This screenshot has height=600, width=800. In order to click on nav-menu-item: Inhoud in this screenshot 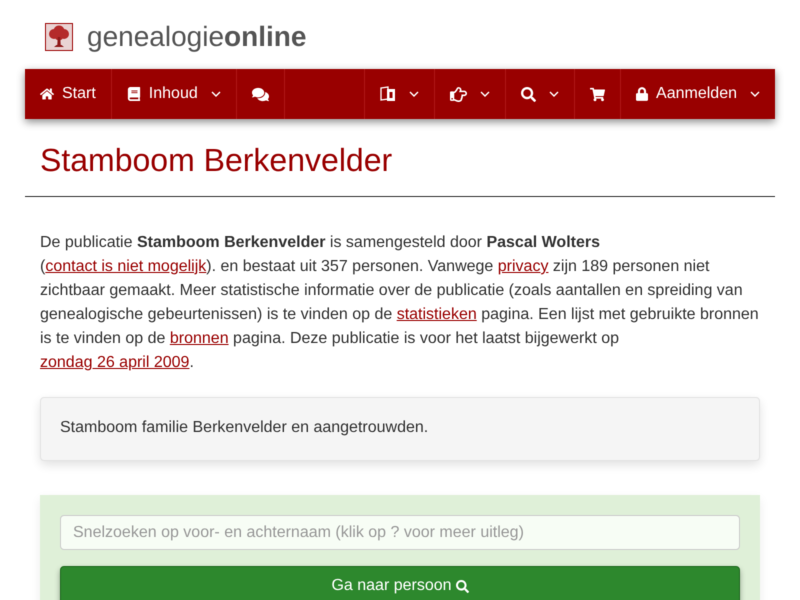, I will do `click(174, 94)`.